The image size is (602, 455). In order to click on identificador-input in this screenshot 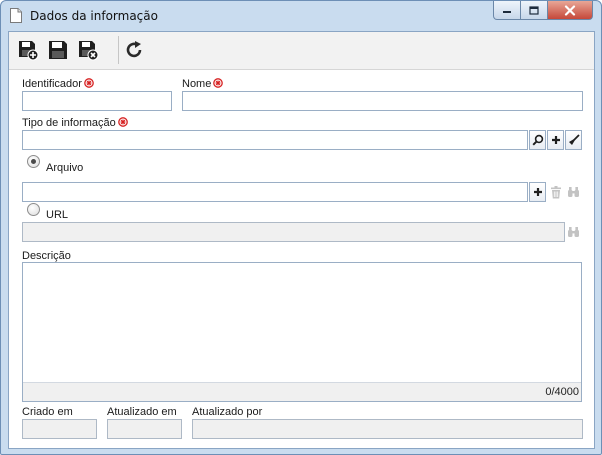, I will do `click(97, 101)`.